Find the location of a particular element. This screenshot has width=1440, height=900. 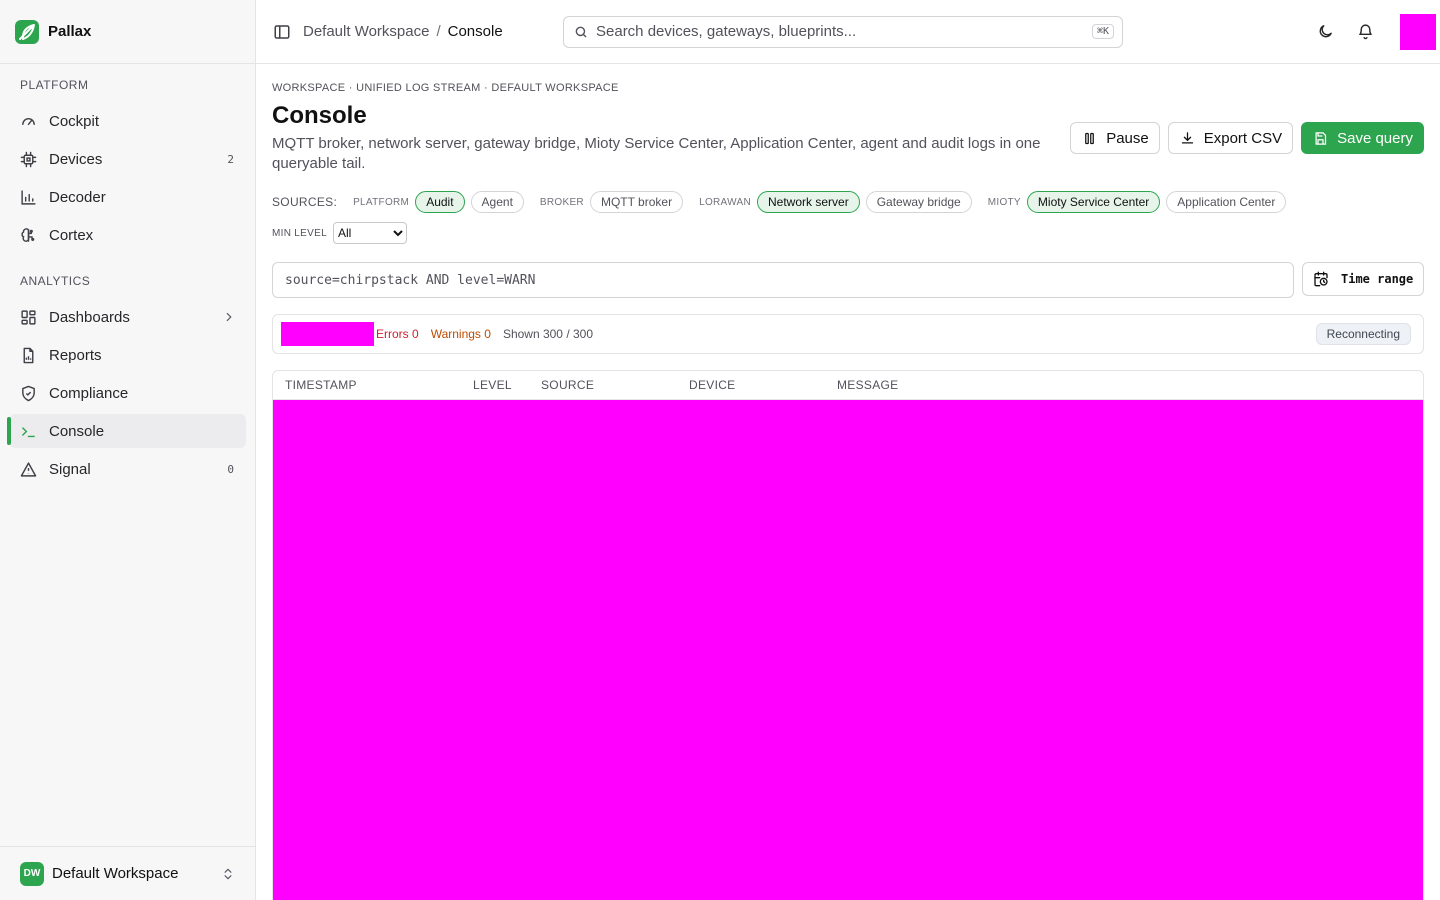

errors-count: Errors 0 is located at coordinates (397, 334).